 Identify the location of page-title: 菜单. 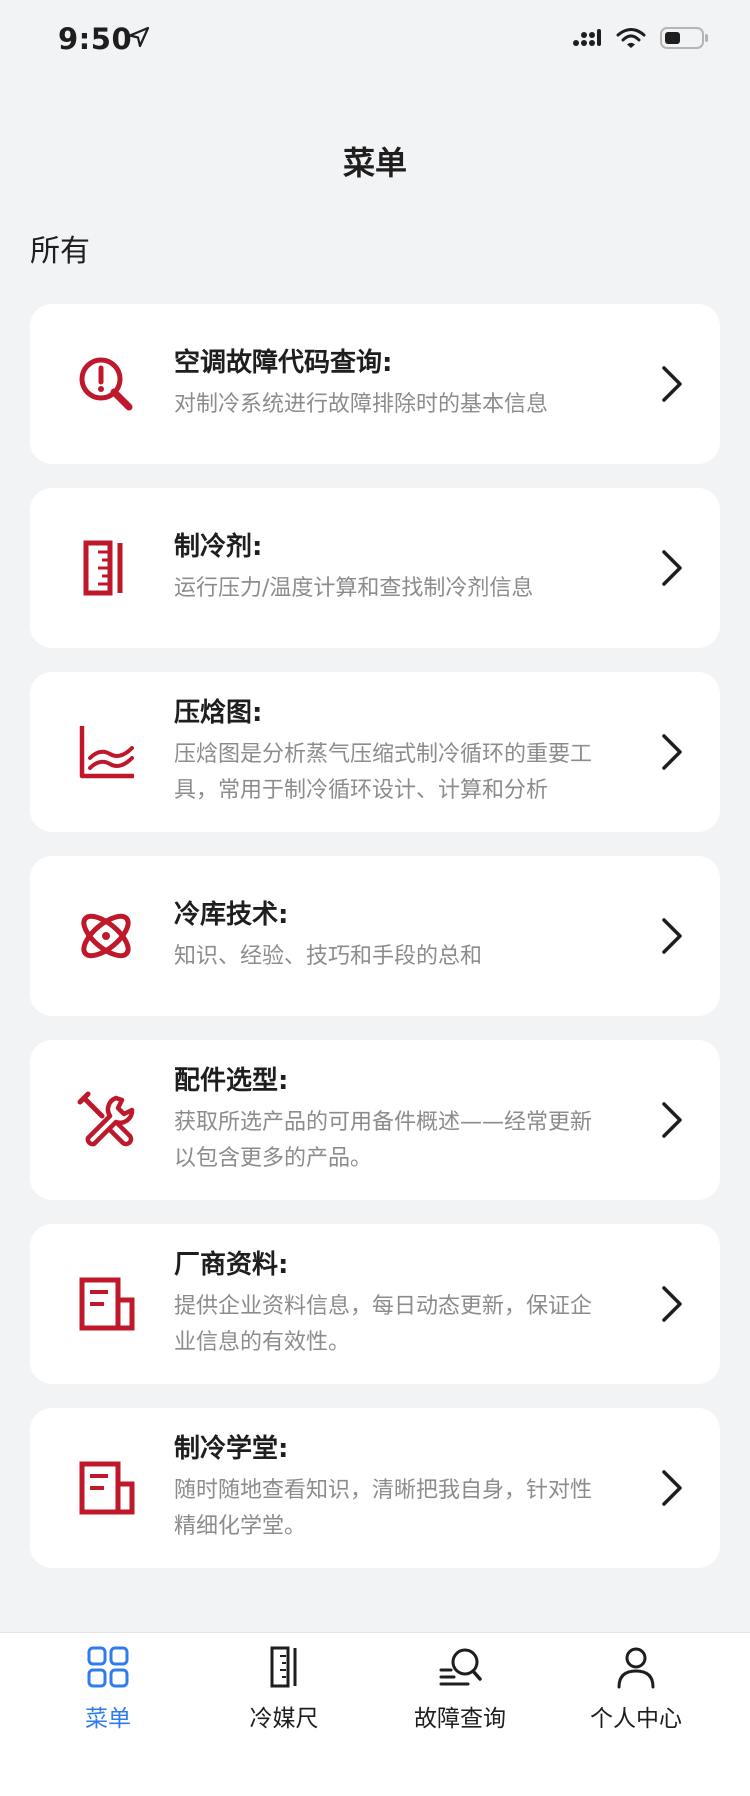
(374, 163).